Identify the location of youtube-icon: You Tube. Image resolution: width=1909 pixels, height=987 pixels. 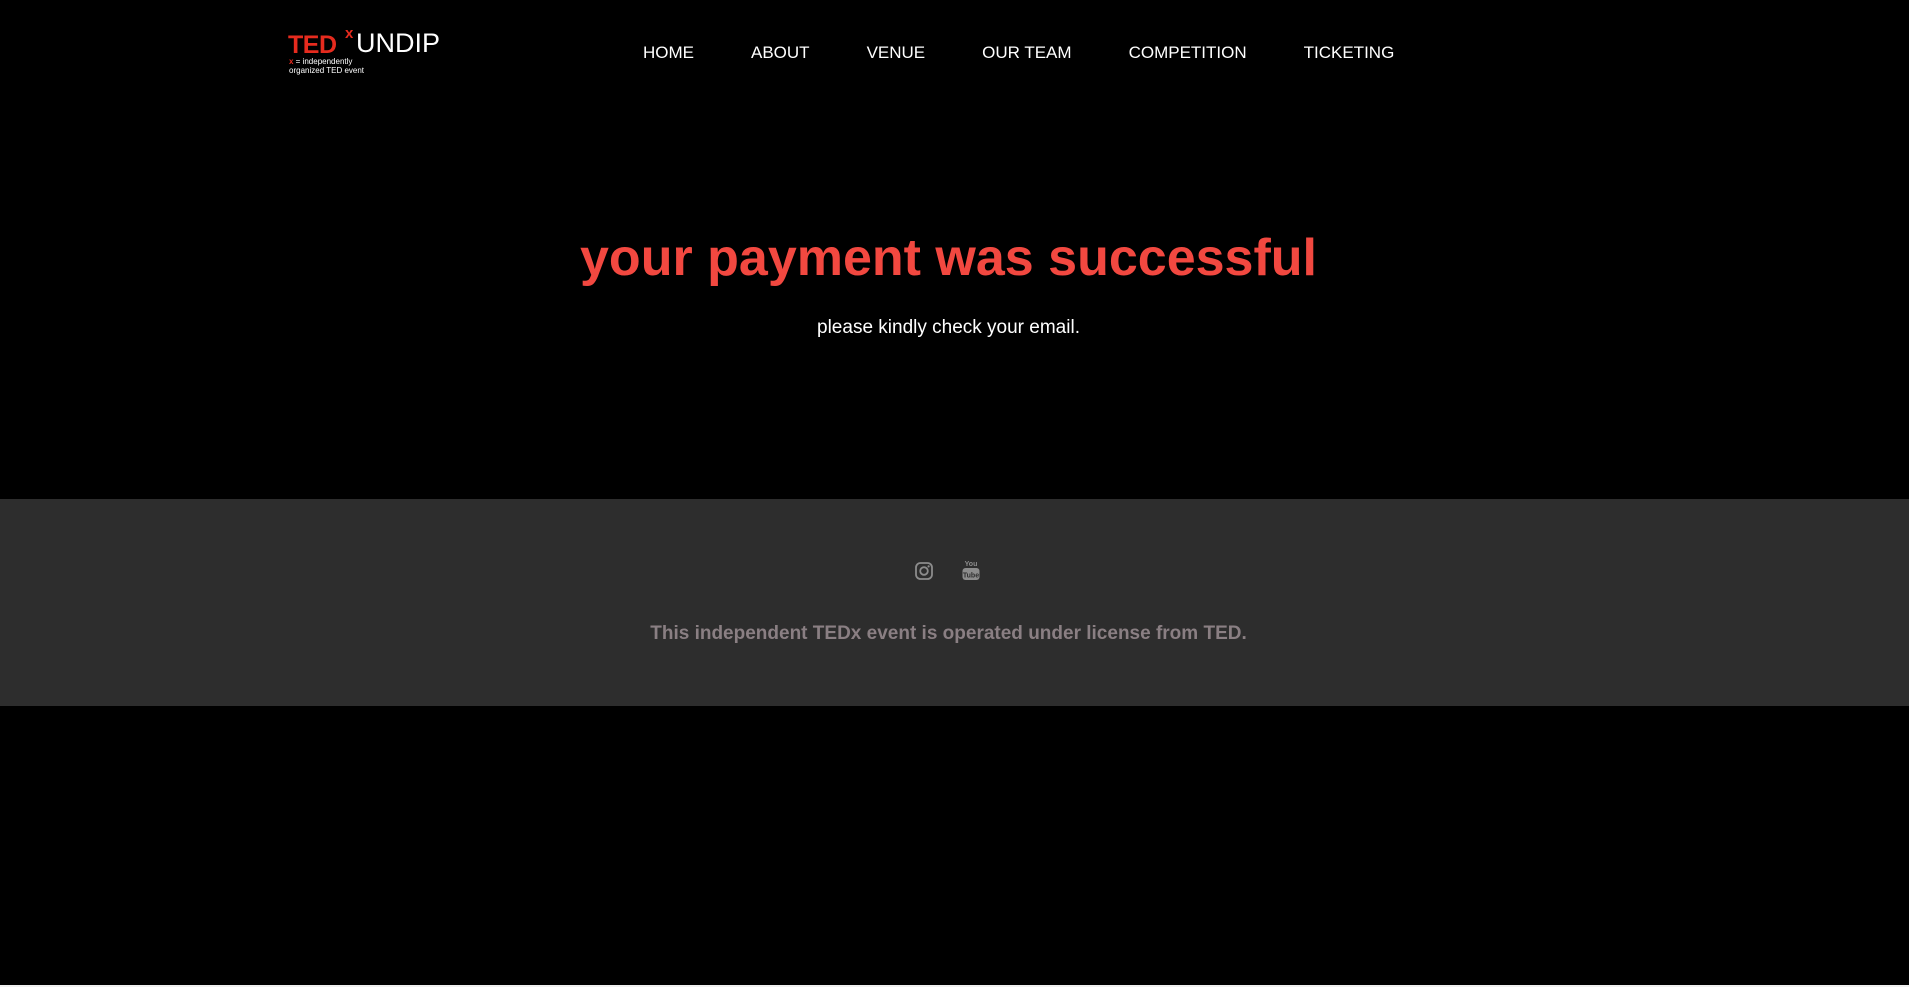
(971, 570).